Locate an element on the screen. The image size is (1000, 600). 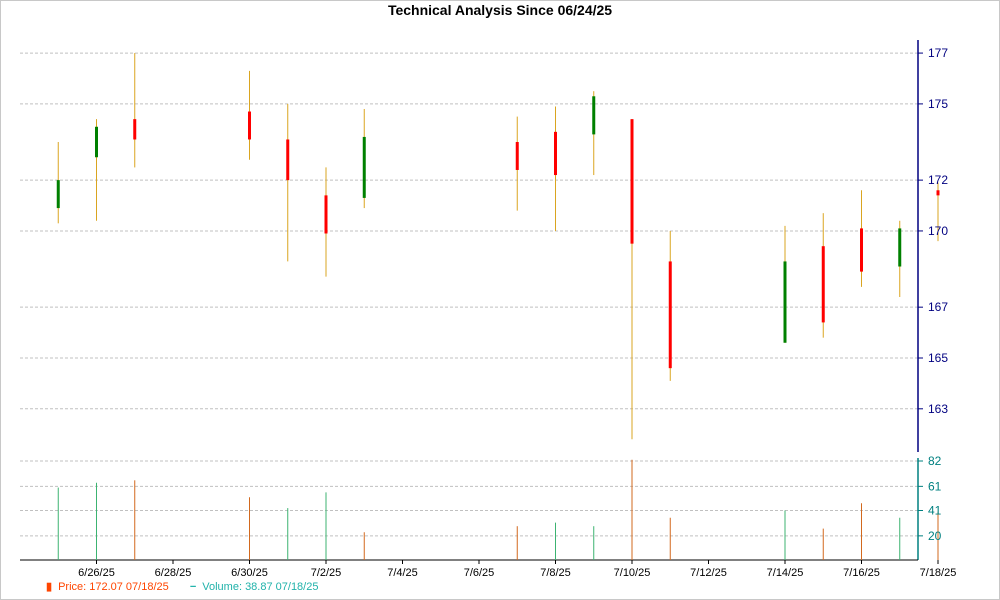
legend-price-label: Price: 172.07 07/18/25 is located at coordinates (113, 587).